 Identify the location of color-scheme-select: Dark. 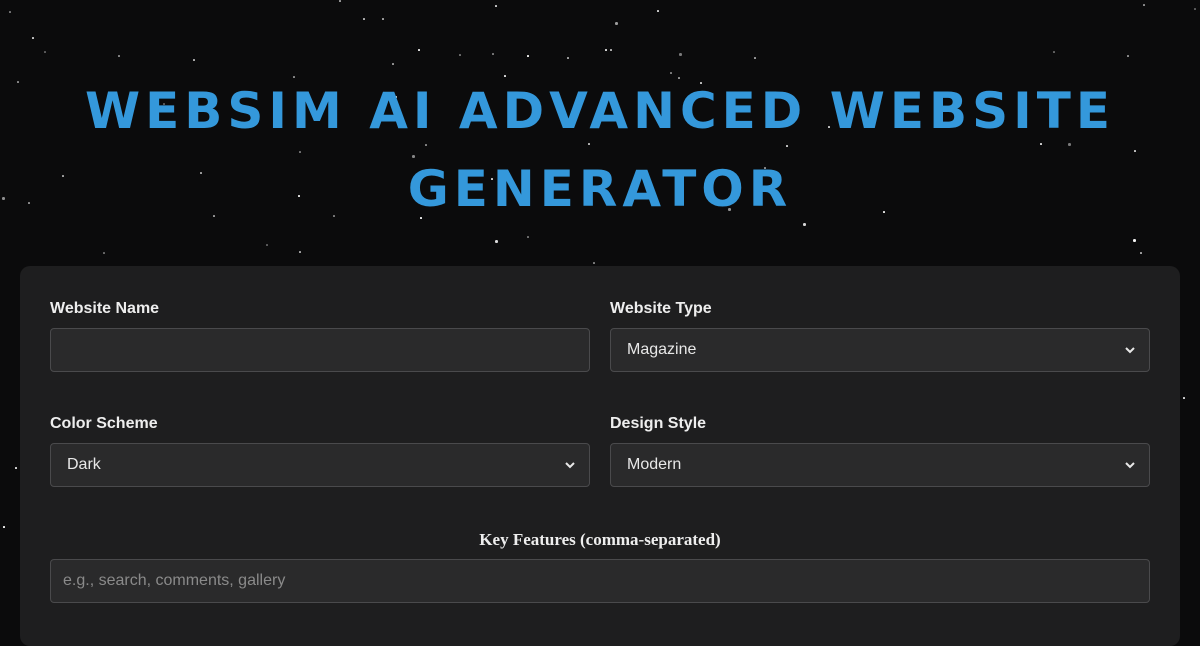
(320, 465).